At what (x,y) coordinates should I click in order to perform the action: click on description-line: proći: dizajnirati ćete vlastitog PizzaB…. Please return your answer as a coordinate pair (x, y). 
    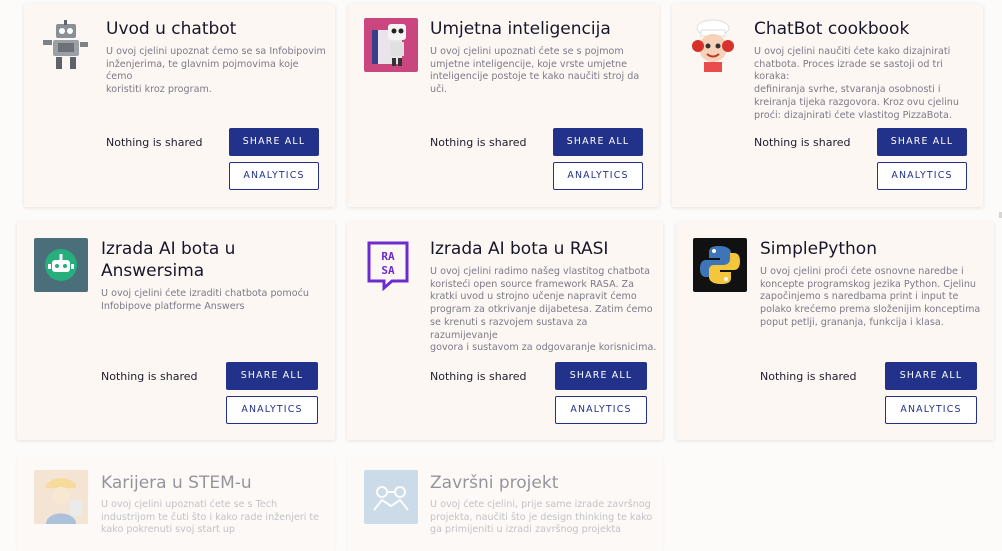
    Looking at the image, I should click on (853, 115).